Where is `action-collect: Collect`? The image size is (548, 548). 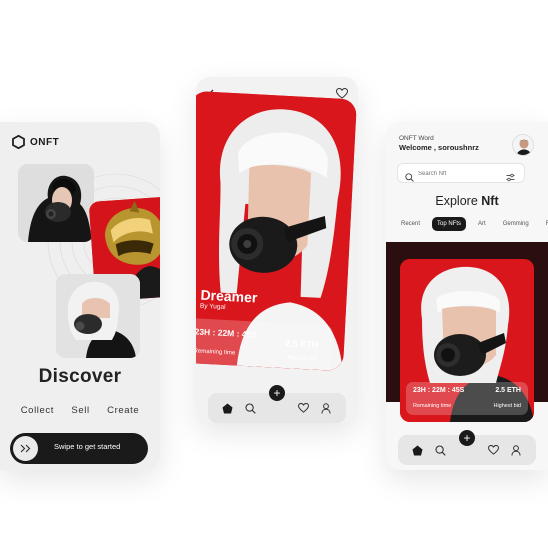 action-collect: Collect is located at coordinates (37, 410).